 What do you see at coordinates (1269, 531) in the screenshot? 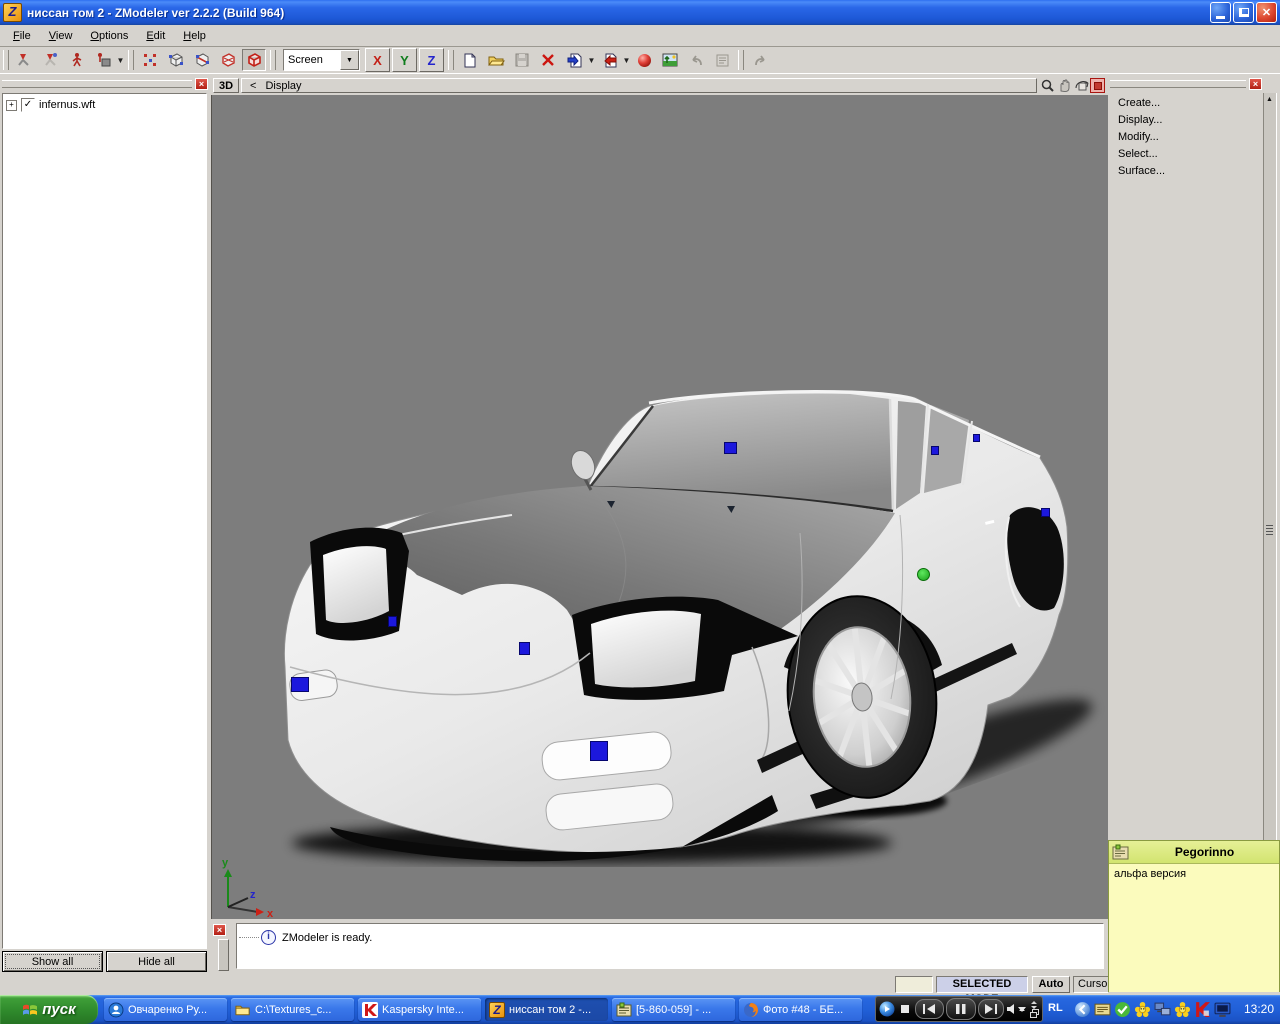
I see `scrollbar-thumb` at bounding box center [1269, 531].